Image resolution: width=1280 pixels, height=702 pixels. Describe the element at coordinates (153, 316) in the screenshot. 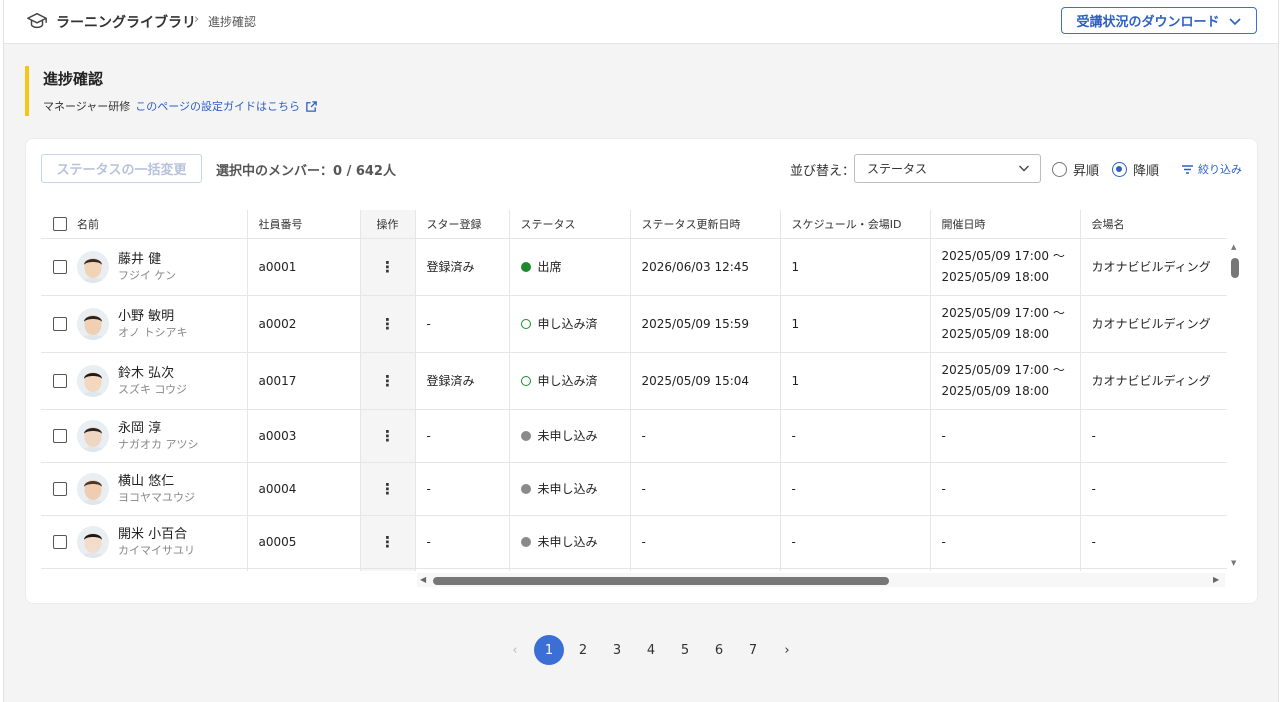

I see `member-name: 小野 敏明` at that location.